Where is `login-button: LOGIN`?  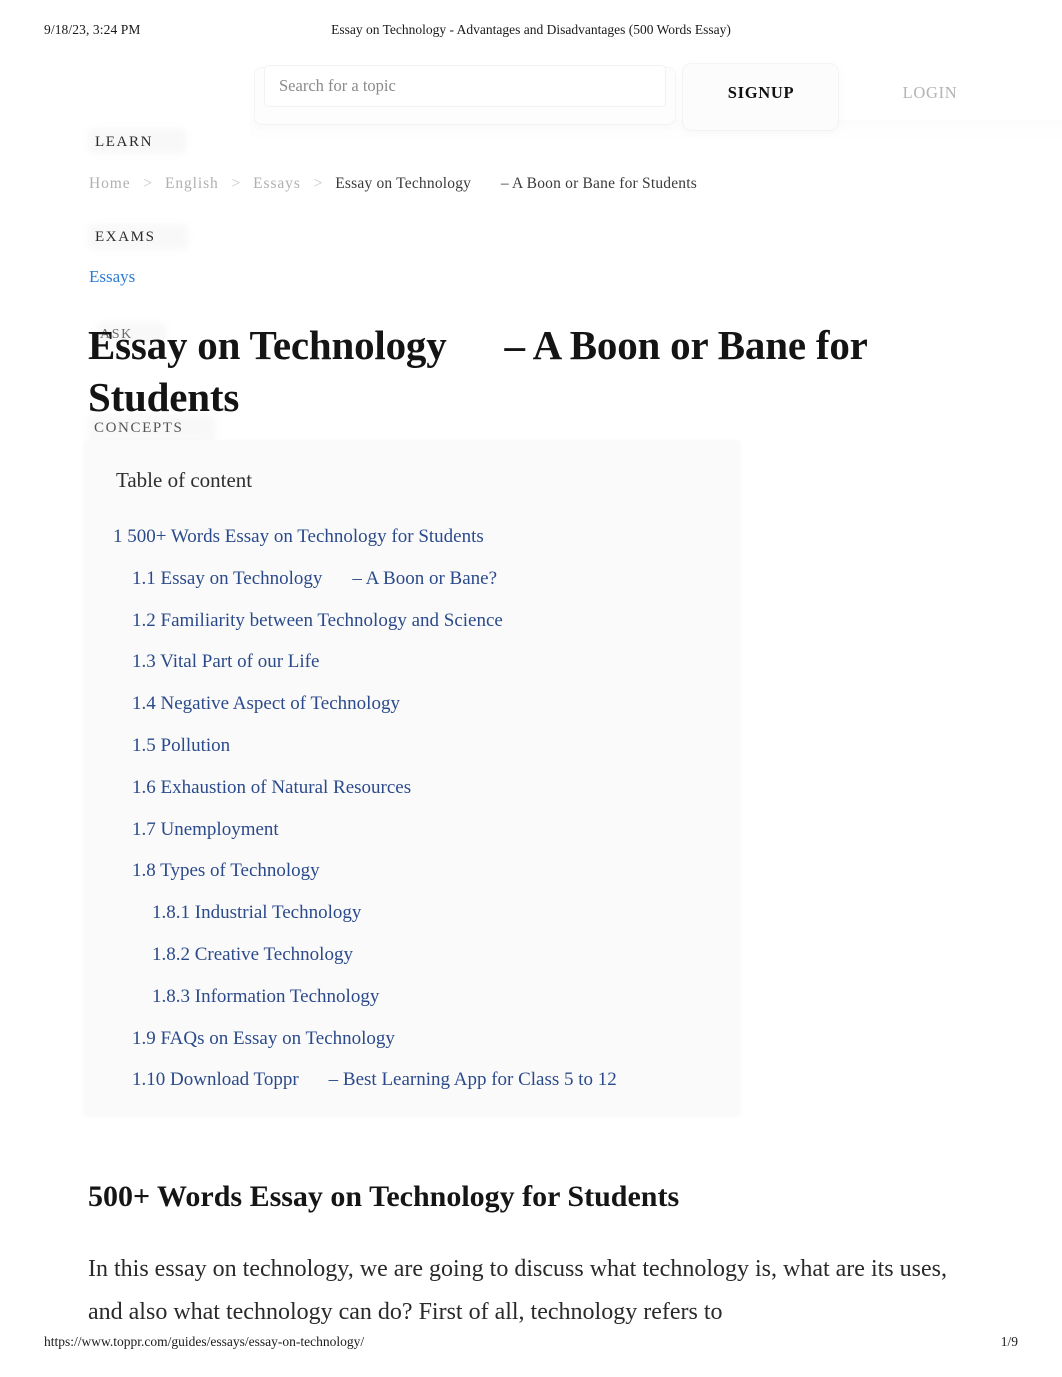
login-button: LOGIN is located at coordinates (930, 93).